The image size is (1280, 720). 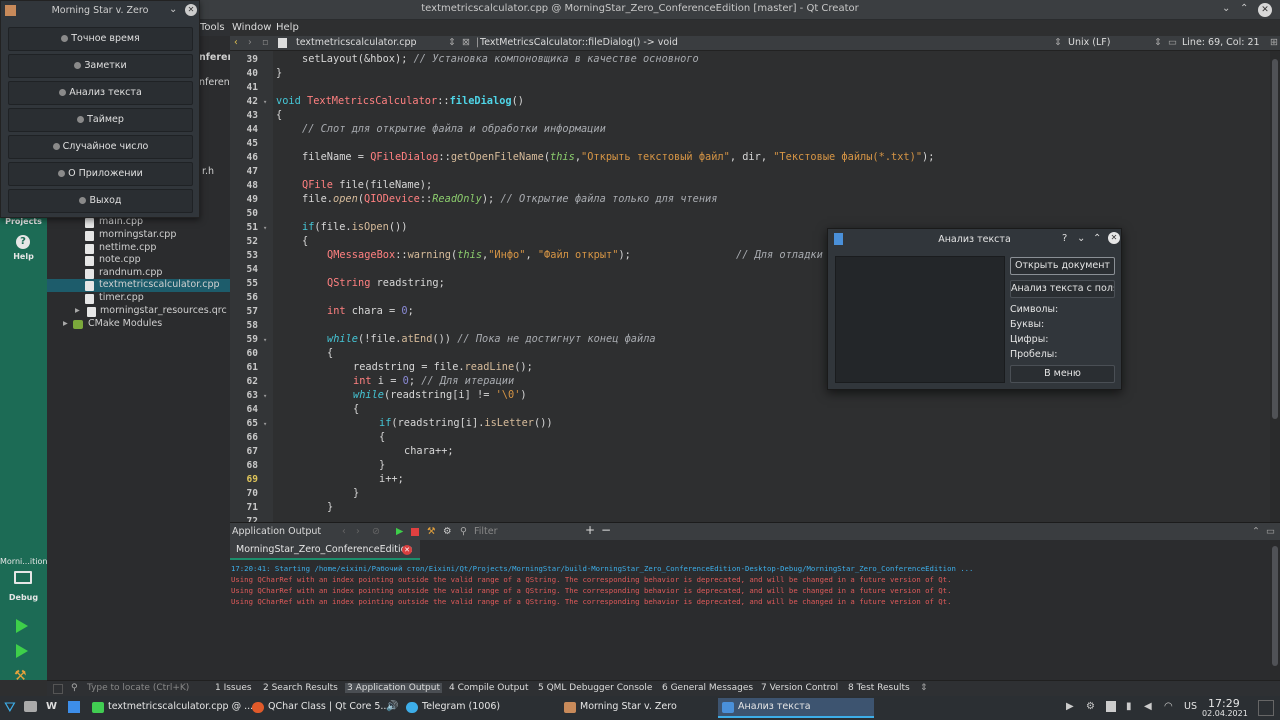 What do you see at coordinates (226, 83) in the screenshot?
I see `tree-partial-2: nferenceEd` at bounding box center [226, 83].